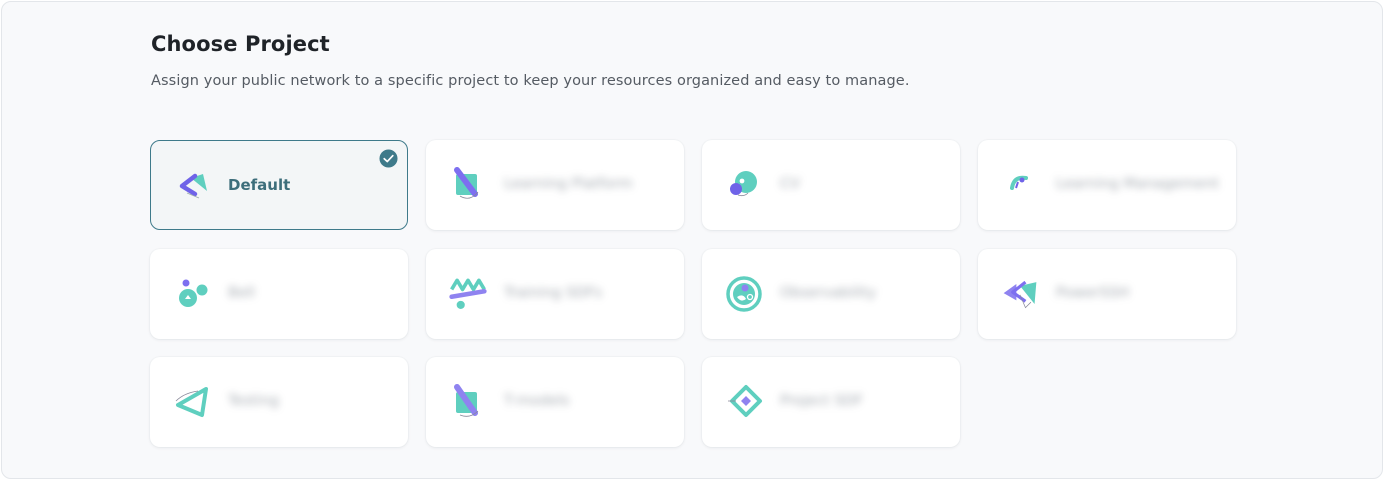  What do you see at coordinates (279, 294) in the screenshot?
I see `project-card-bell: Bell` at bounding box center [279, 294].